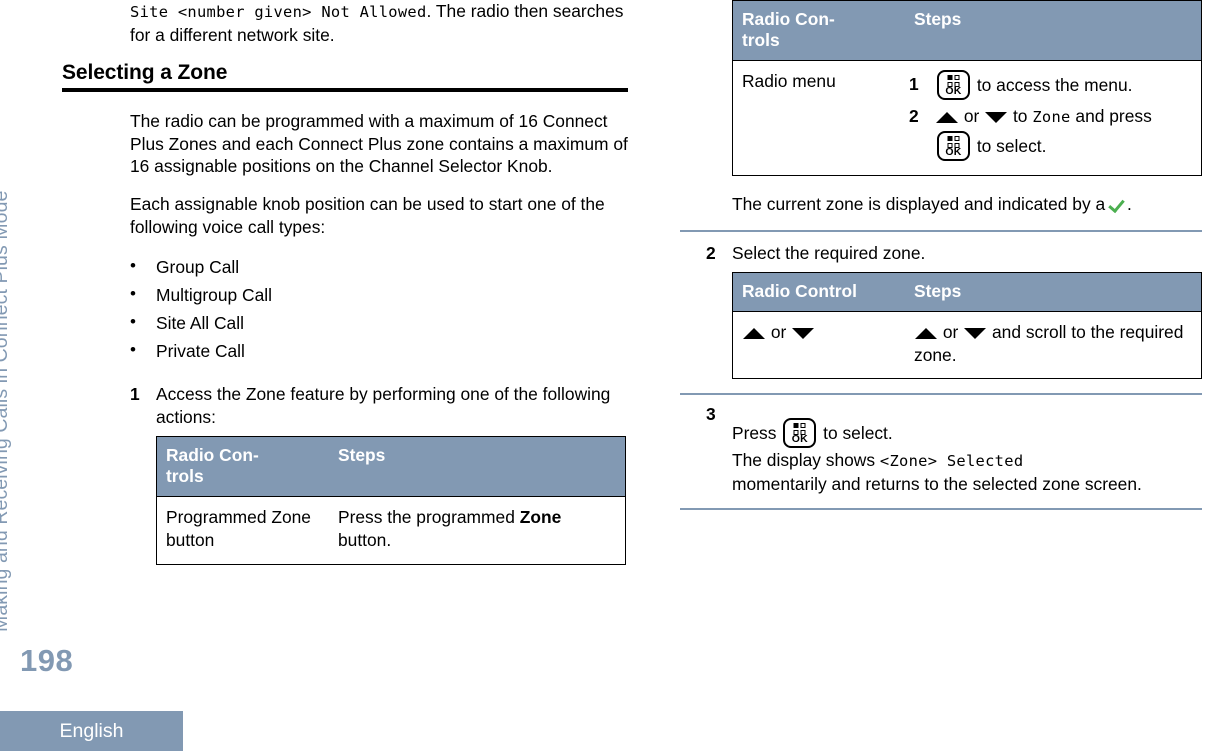  I want to click on step-3-display-prefix: The display shows, so click(806, 460).